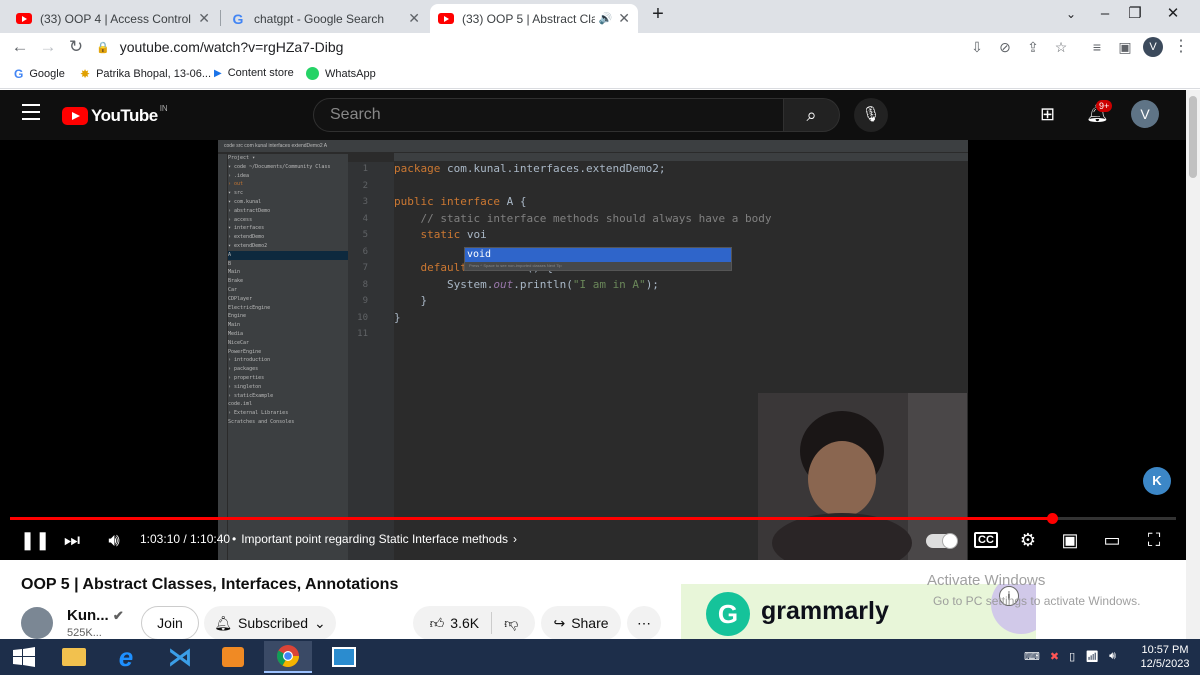 The image size is (1200, 675). Describe the element at coordinates (658, 15) in the screenshot. I see `new-tab-button: +` at that location.